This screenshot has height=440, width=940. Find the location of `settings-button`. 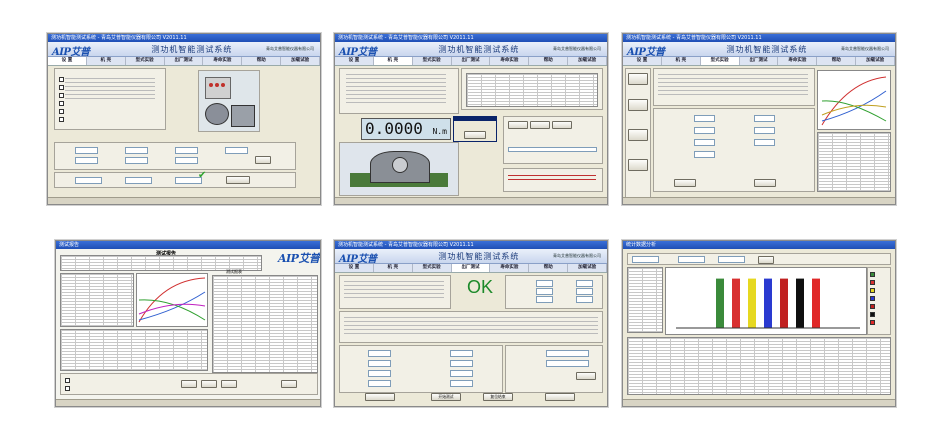

settings-button is located at coordinates (263, 160).